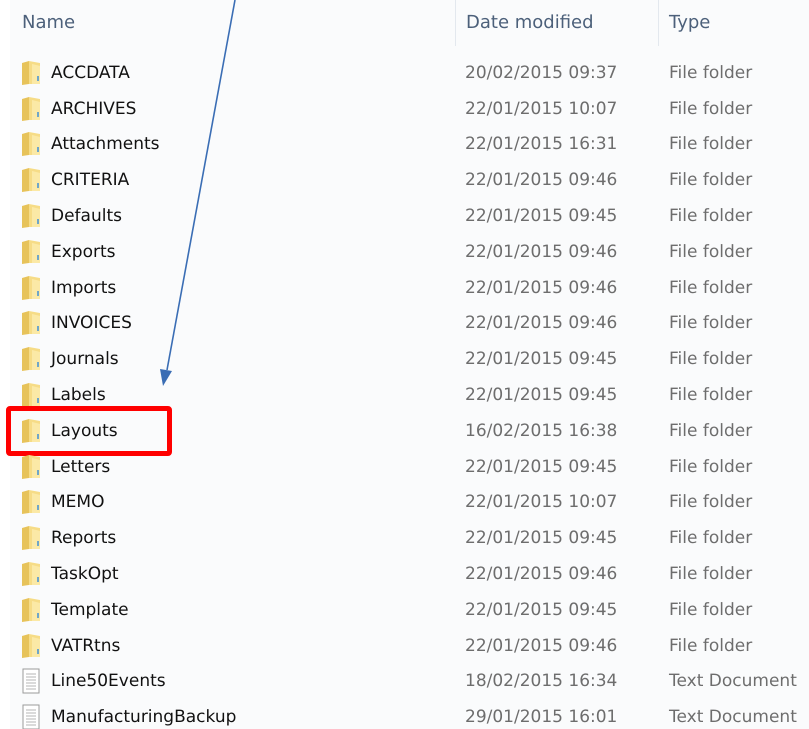 This screenshot has height=729, width=809. Describe the element at coordinates (85, 359) in the screenshot. I see `file-name: Journals` at that location.